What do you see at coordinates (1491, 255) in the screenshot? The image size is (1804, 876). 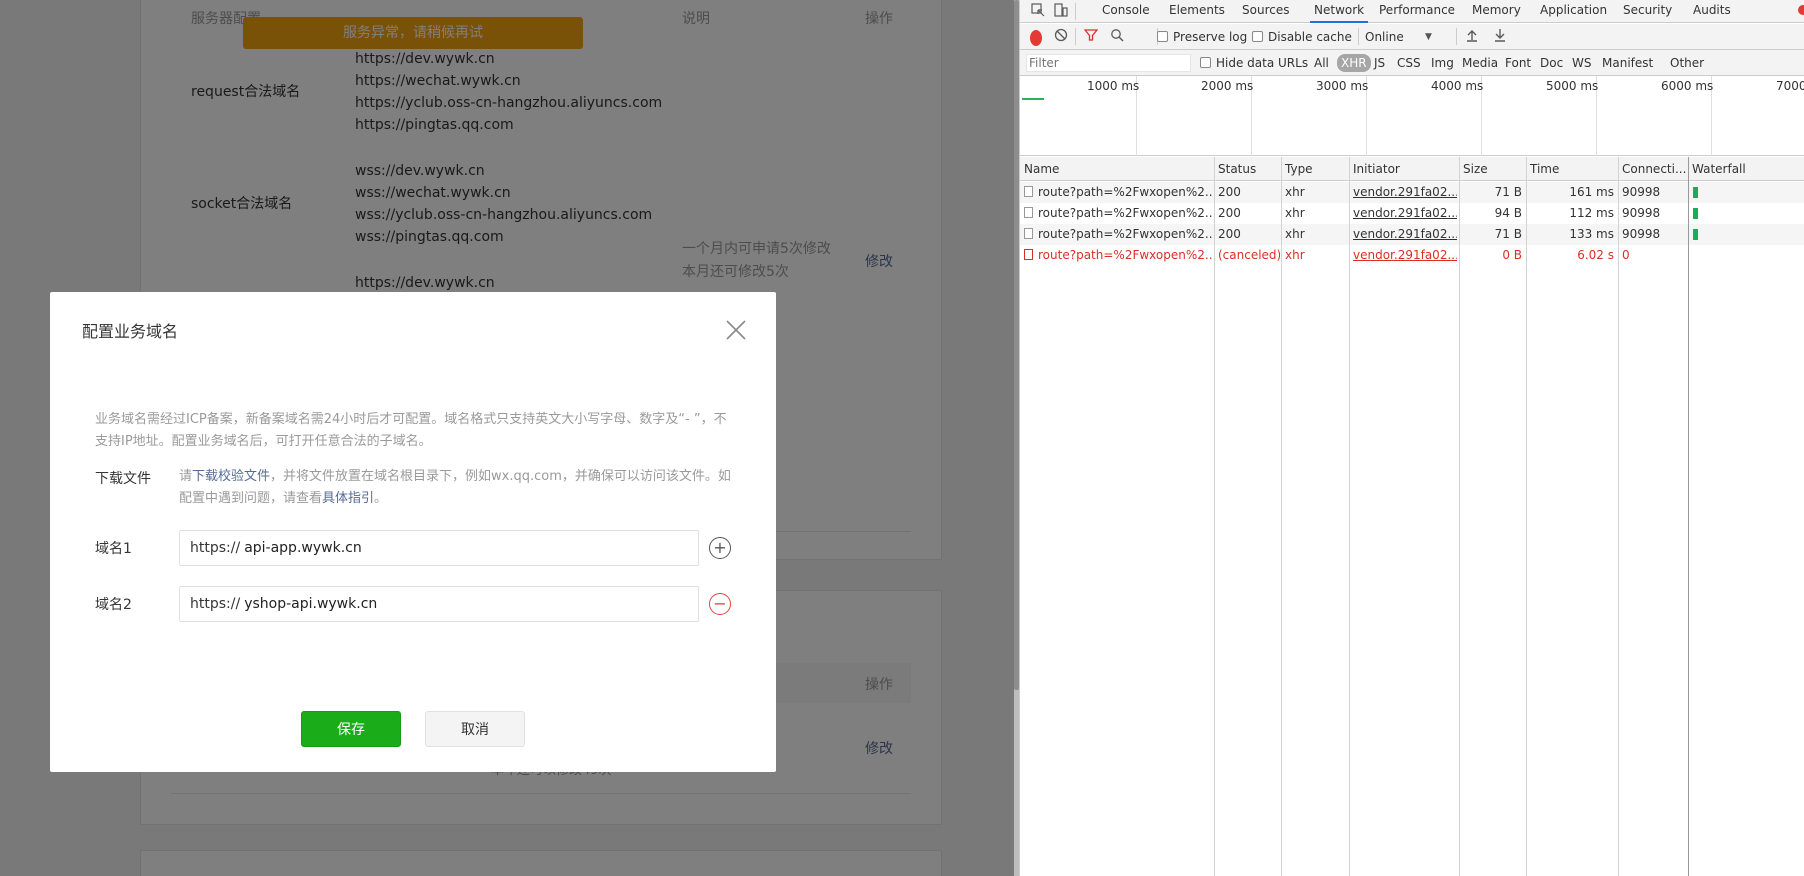 I see `request-size: 0 B` at bounding box center [1491, 255].